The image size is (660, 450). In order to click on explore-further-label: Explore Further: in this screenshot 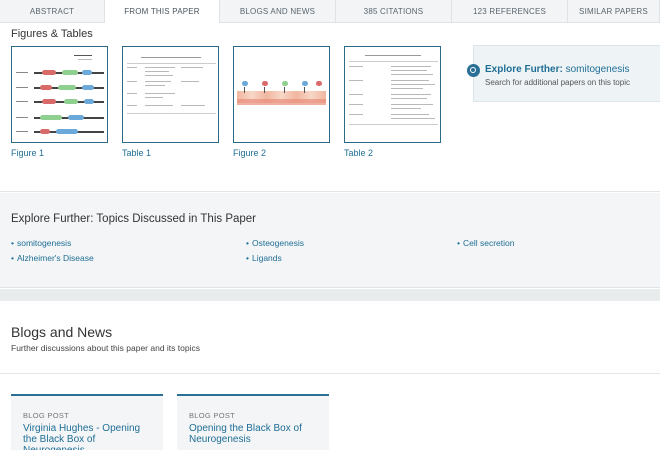, I will do `click(524, 69)`.